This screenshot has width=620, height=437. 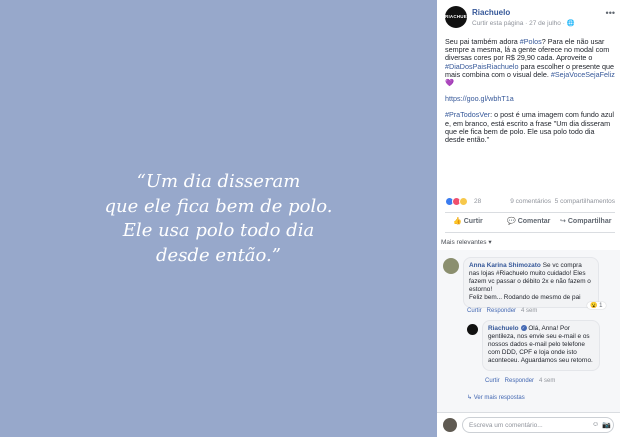 I want to click on thumbs-up-icon: 👍, so click(x=457, y=221).